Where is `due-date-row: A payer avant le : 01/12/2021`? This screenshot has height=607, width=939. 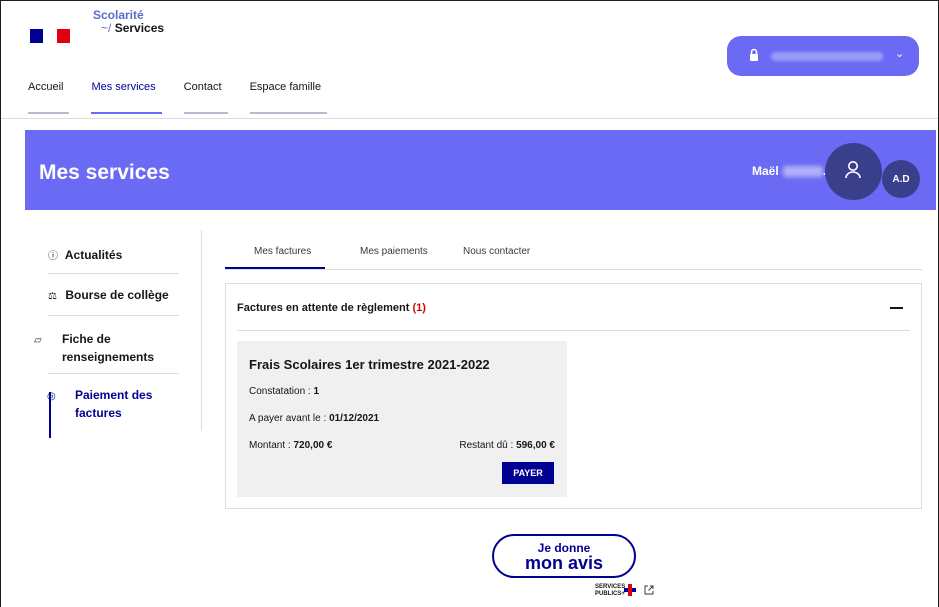
due-date-row: A payer avant le : 01/12/2021 is located at coordinates (314, 418).